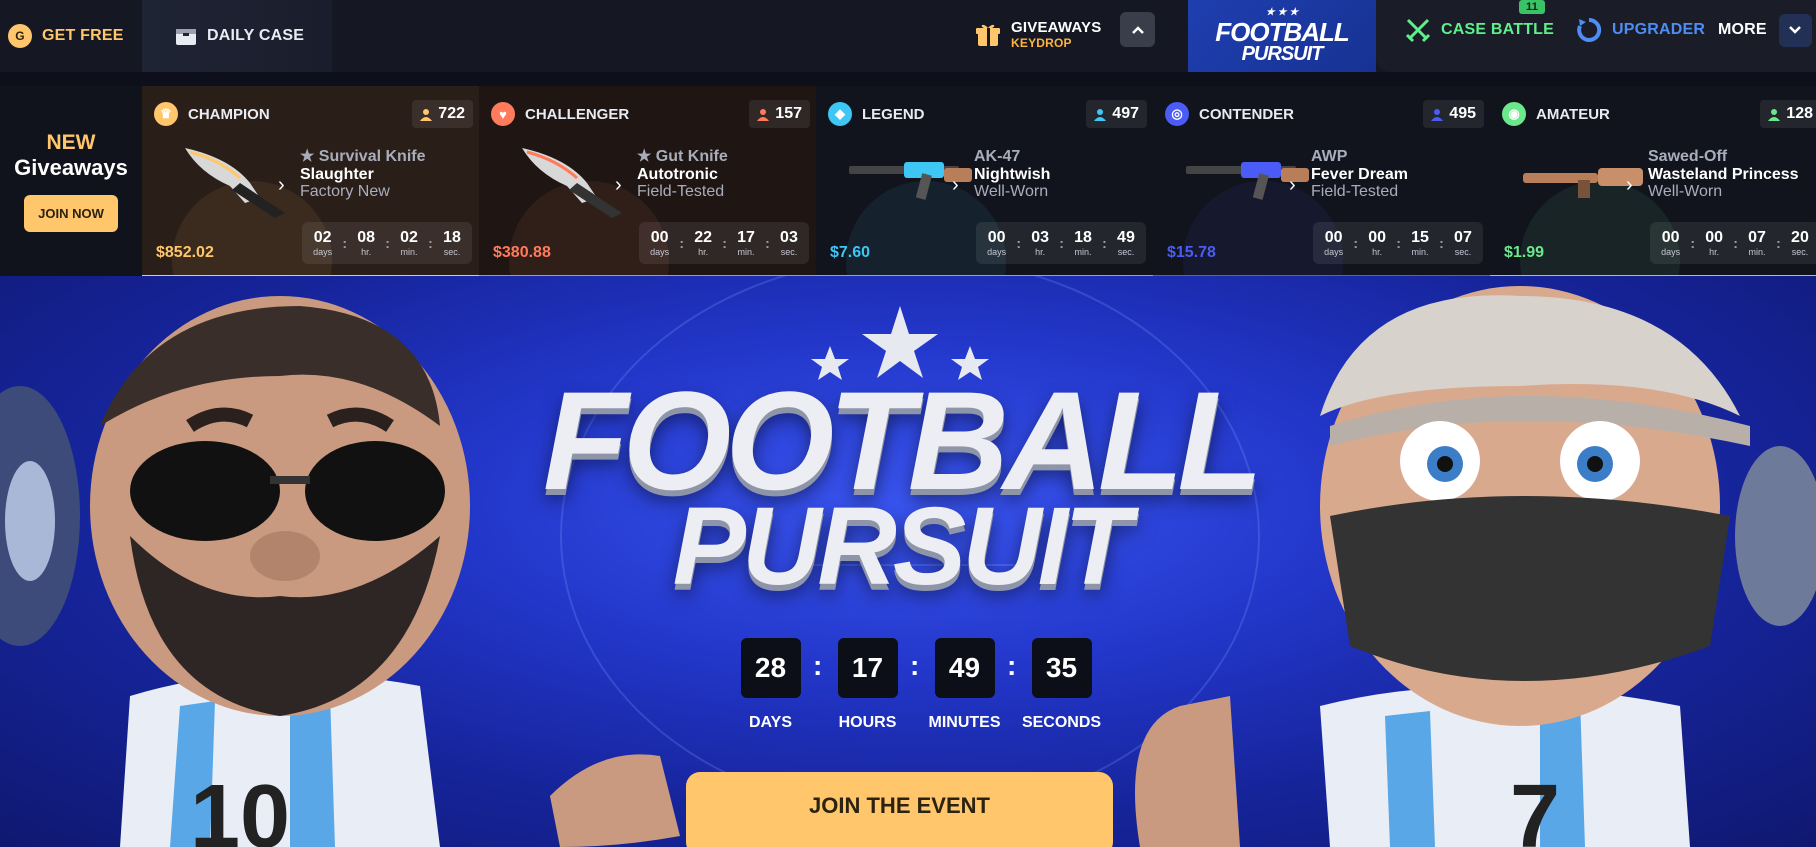 Image resolution: width=1816 pixels, height=847 pixels. Describe the element at coordinates (83, 35) in the screenshot. I see `get-free-label: GET FREE` at that location.